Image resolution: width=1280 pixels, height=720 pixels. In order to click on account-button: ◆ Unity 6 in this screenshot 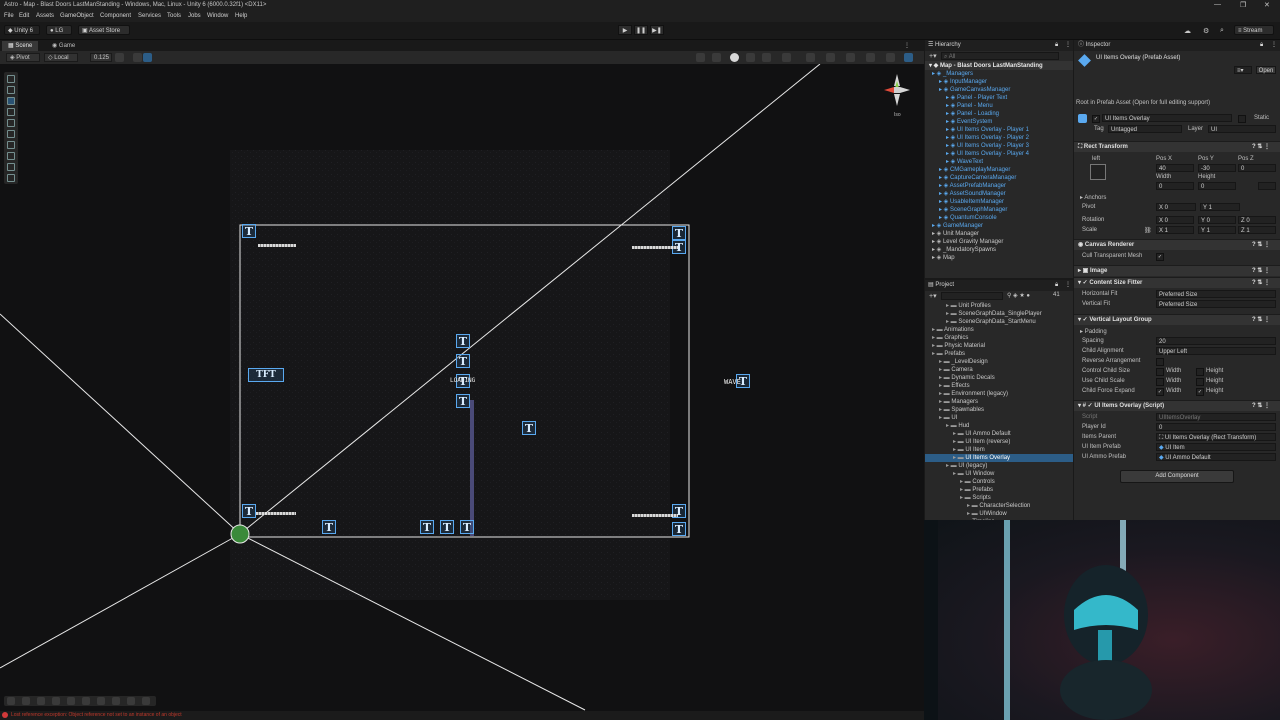, I will do `click(22, 30)`.